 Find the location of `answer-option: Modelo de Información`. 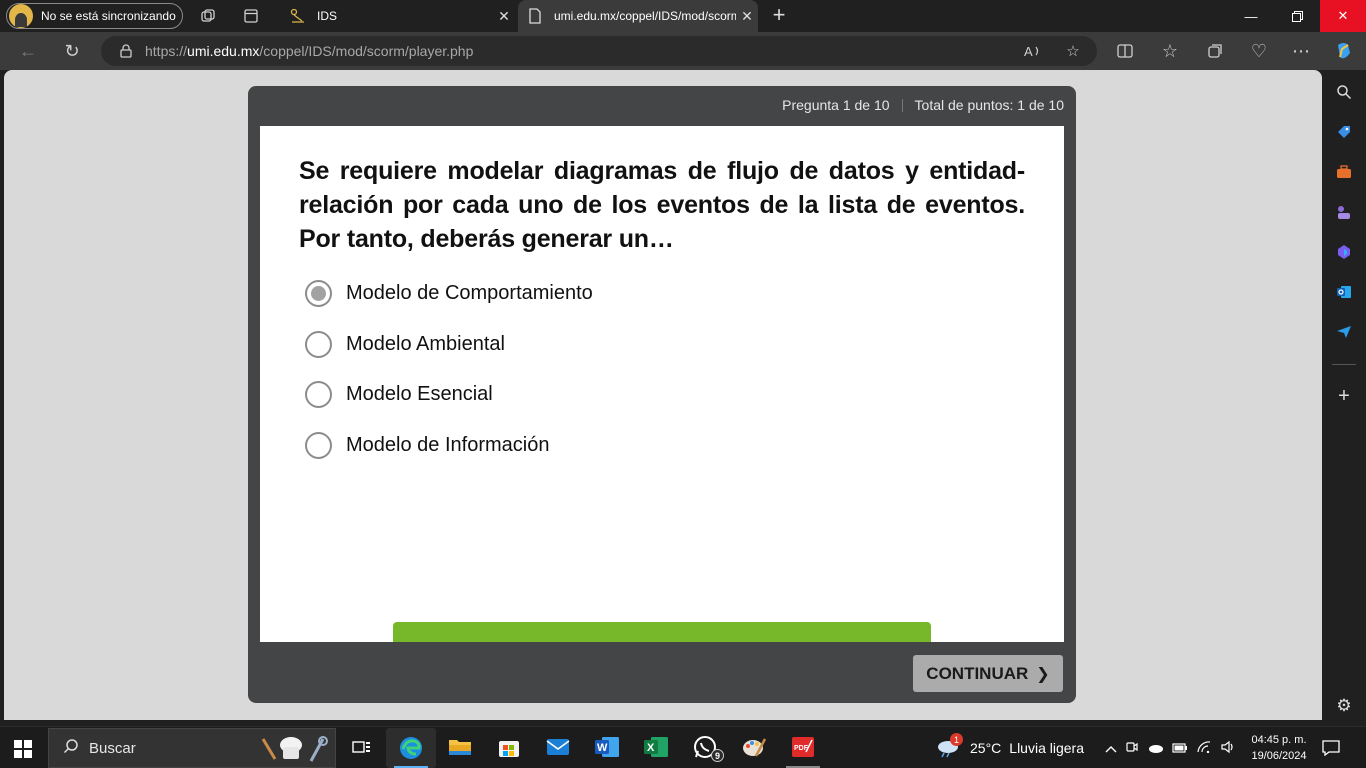

answer-option: Modelo de Información is located at coordinates (427, 445).